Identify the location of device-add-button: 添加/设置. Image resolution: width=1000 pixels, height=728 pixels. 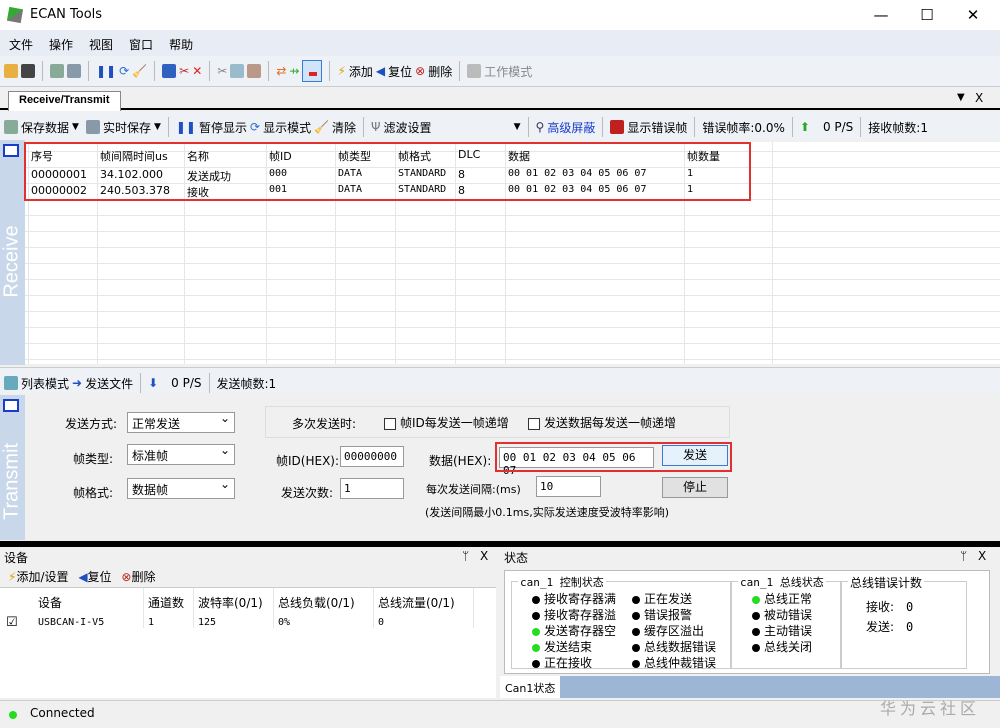
(42, 577).